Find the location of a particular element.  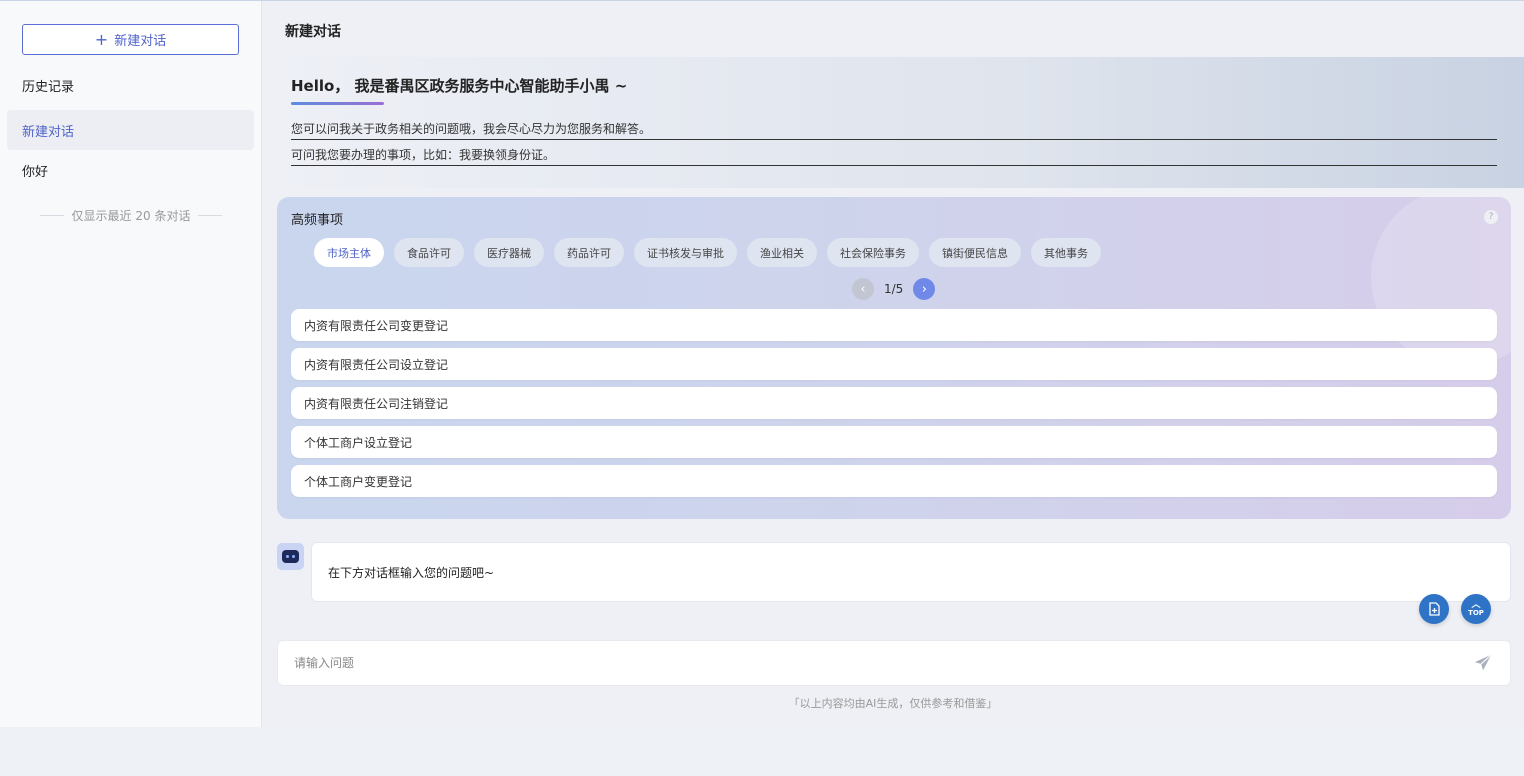

robot-icon is located at coordinates (290, 556).